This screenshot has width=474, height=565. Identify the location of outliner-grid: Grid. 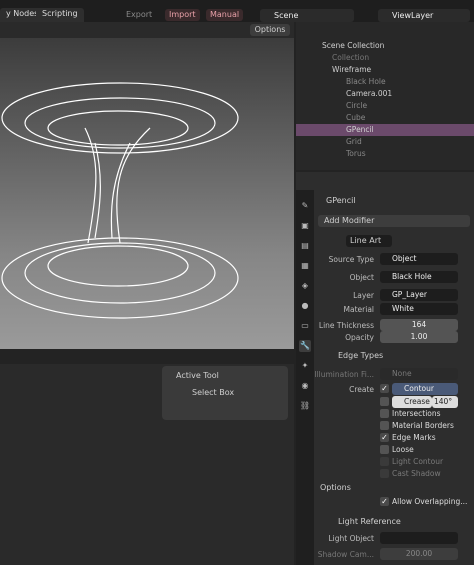
(385, 142).